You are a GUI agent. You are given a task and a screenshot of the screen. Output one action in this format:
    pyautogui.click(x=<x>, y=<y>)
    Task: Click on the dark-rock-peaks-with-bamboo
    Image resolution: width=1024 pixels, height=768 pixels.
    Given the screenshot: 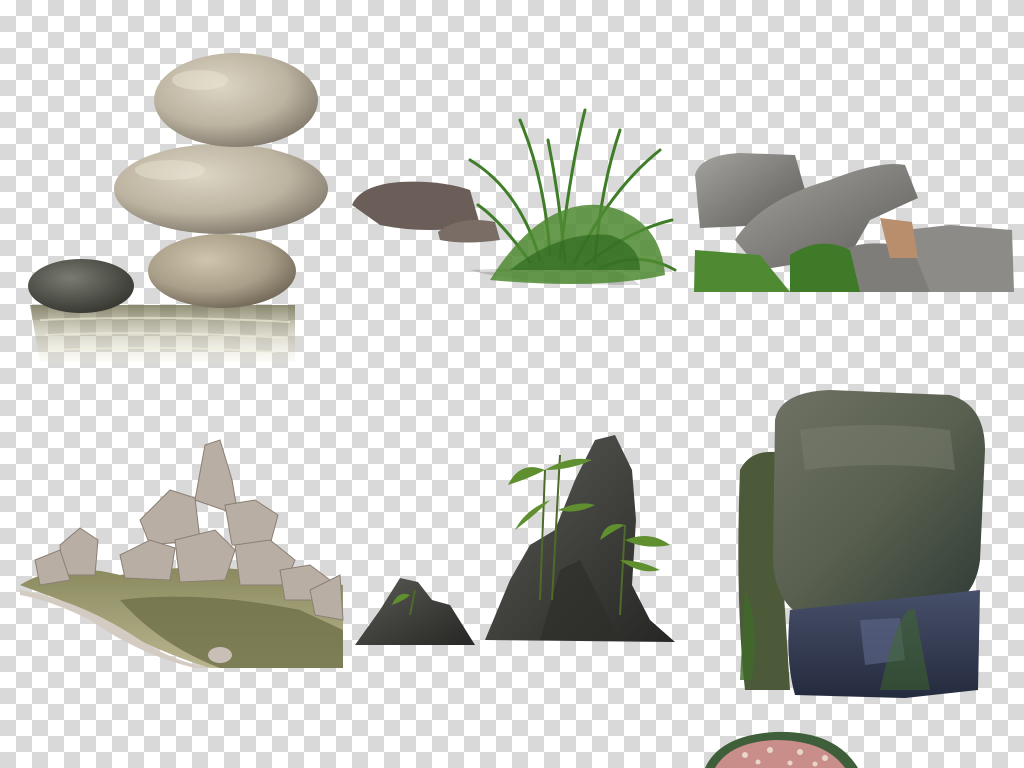 What is the action you would take?
    pyautogui.click(x=515, y=540)
    